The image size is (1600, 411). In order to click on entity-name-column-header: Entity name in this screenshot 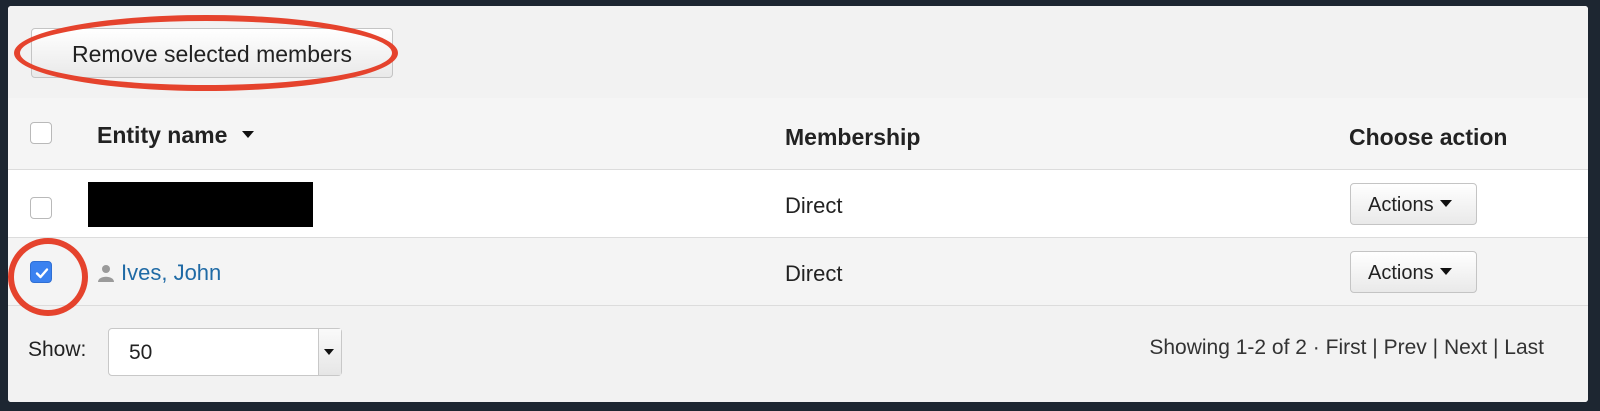, I will do `click(175, 135)`.